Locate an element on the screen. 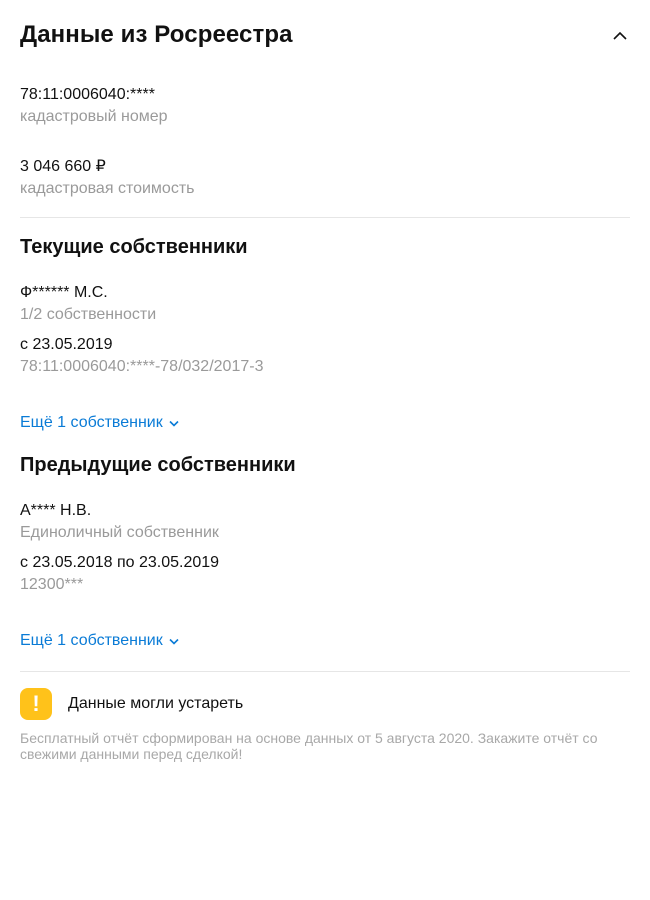  previous-owner-period: с 23.05.2018 по 23.05.2019 is located at coordinates (120, 562).